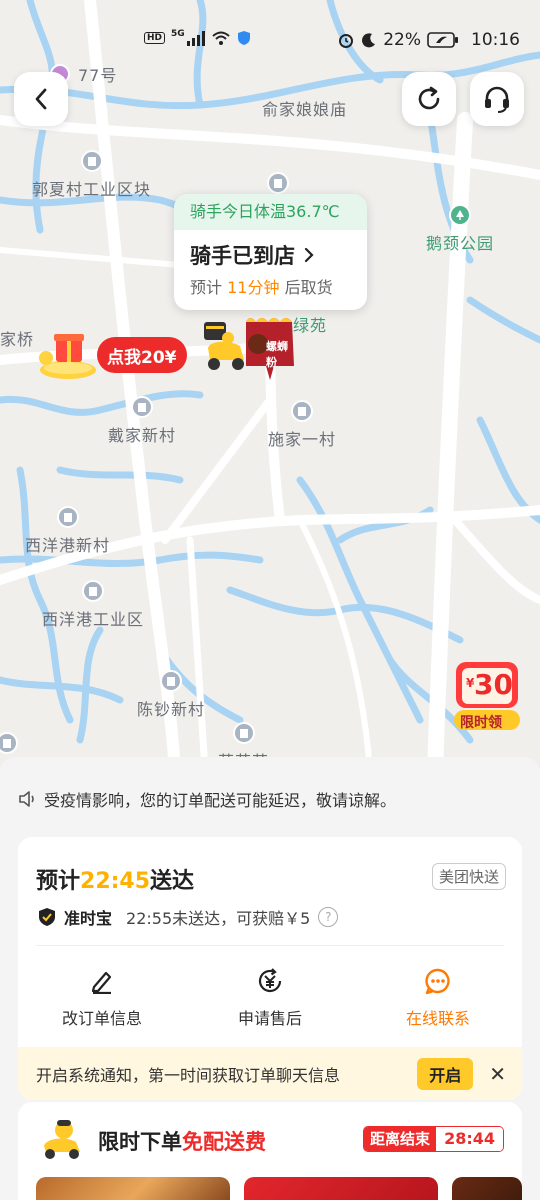 This screenshot has width=540, height=1200. I want to click on map-label-equ-park: 鹅颈公园, so click(460, 229).